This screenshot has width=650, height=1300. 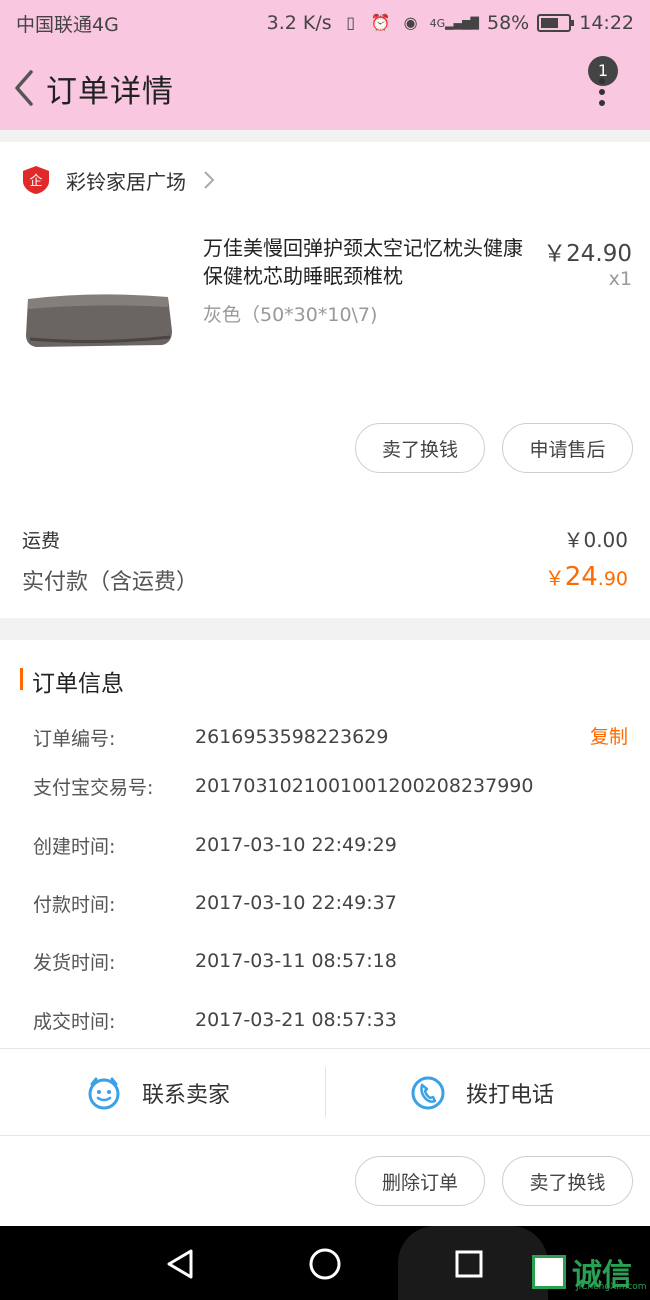 What do you see at coordinates (67, 24) in the screenshot?
I see `carrier-label: 中国联通4G` at bounding box center [67, 24].